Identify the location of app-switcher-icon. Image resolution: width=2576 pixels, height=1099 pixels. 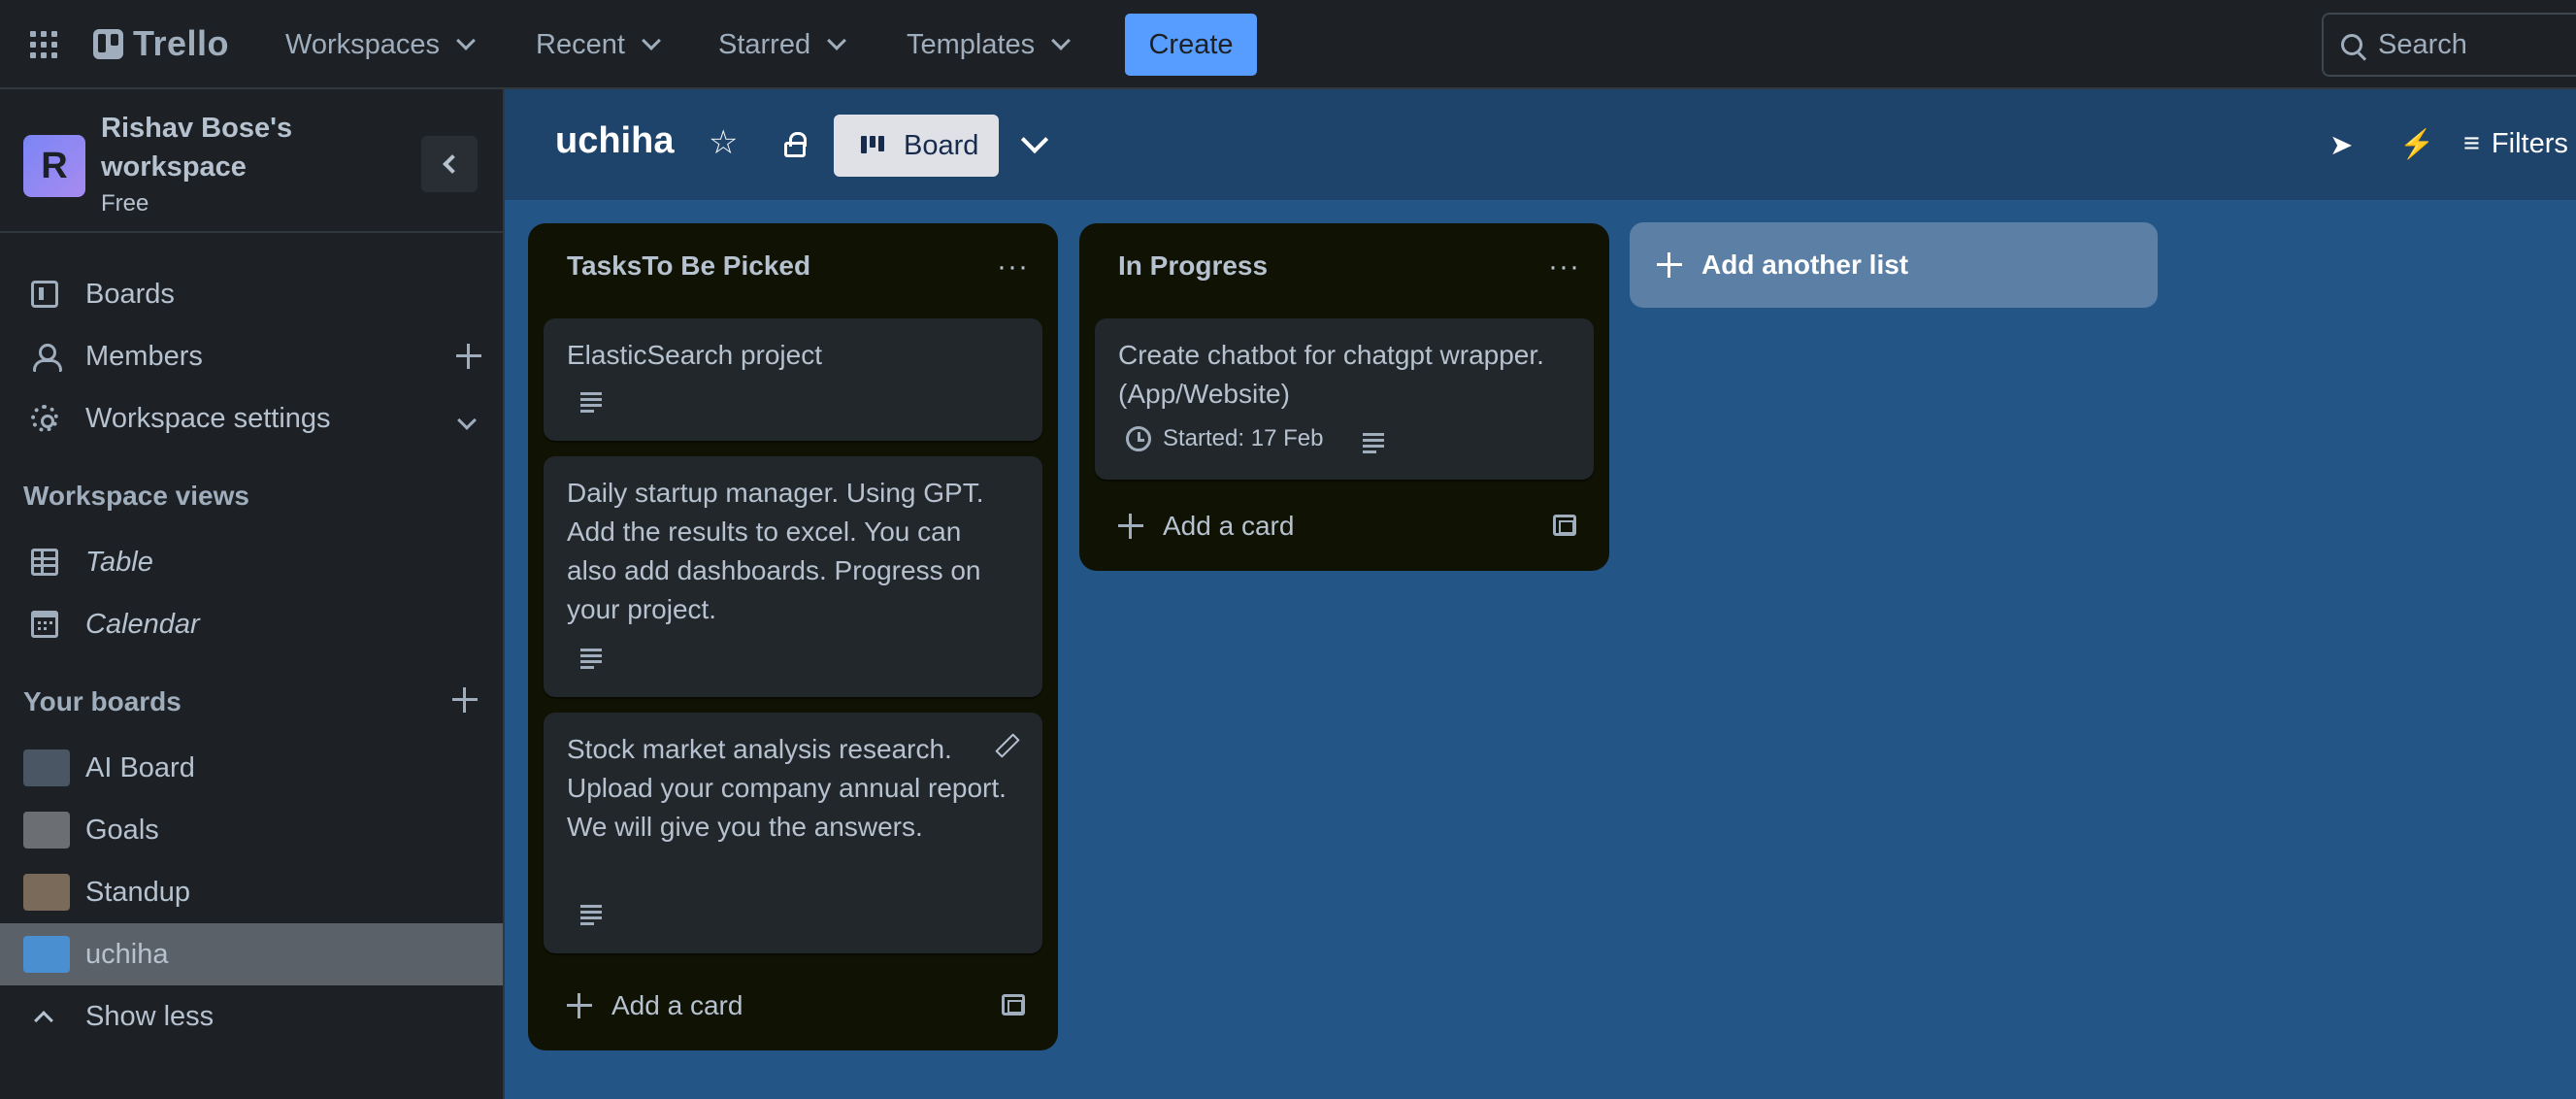
(44, 45).